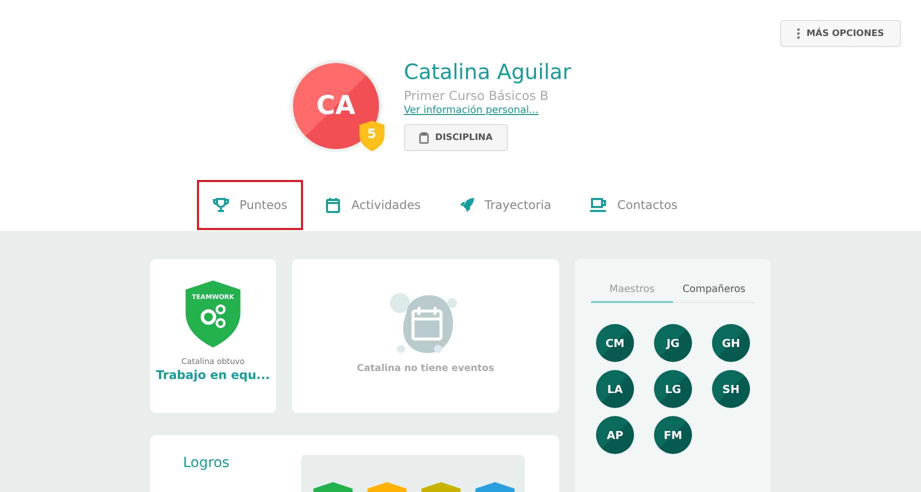  What do you see at coordinates (798, 33) in the screenshot?
I see `more-icon` at bounding box center [798, 33].